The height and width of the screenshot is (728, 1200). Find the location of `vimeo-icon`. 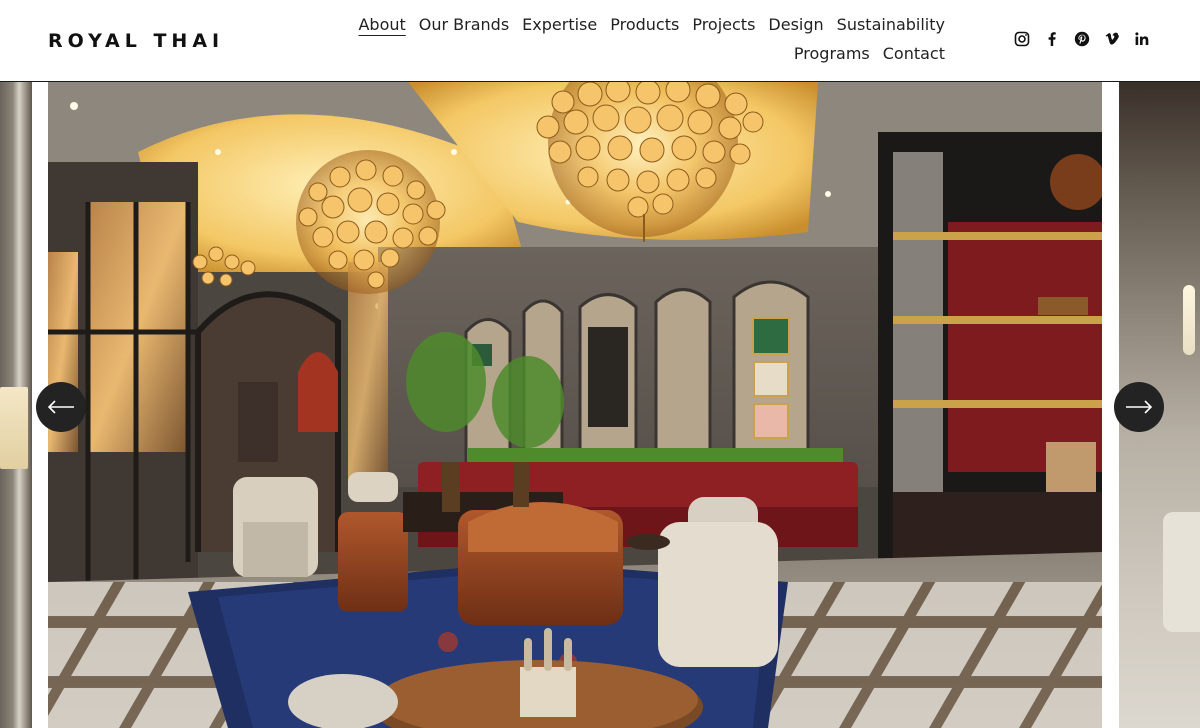

vimeo-icon is located at coordinates (1112, 39).